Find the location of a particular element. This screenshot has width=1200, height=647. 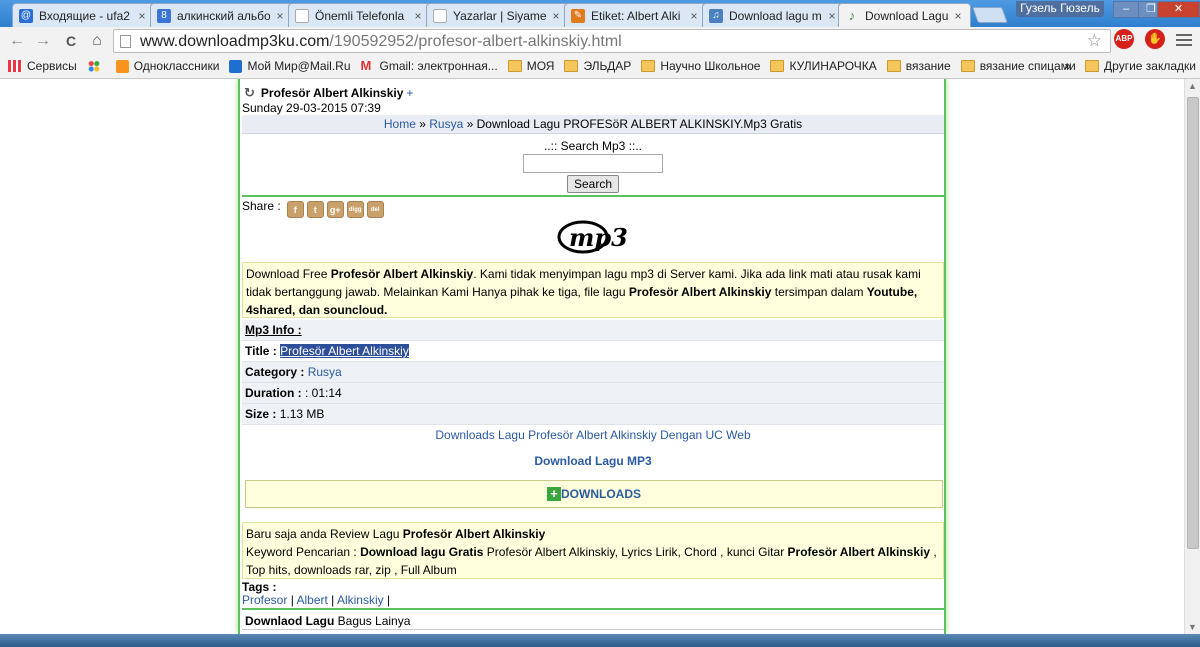

tag-icon: ✎ is located at coordinates (578, 15).